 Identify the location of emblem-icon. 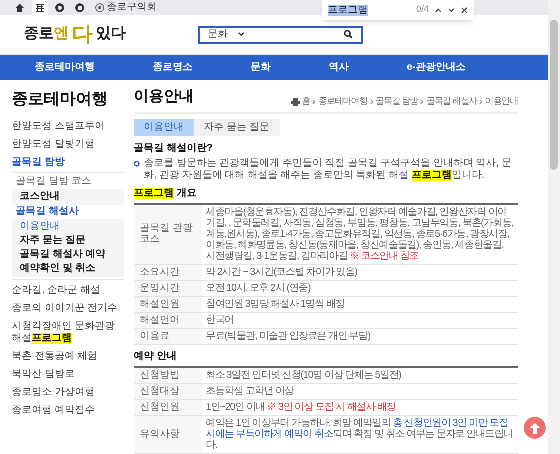
(60, 7).